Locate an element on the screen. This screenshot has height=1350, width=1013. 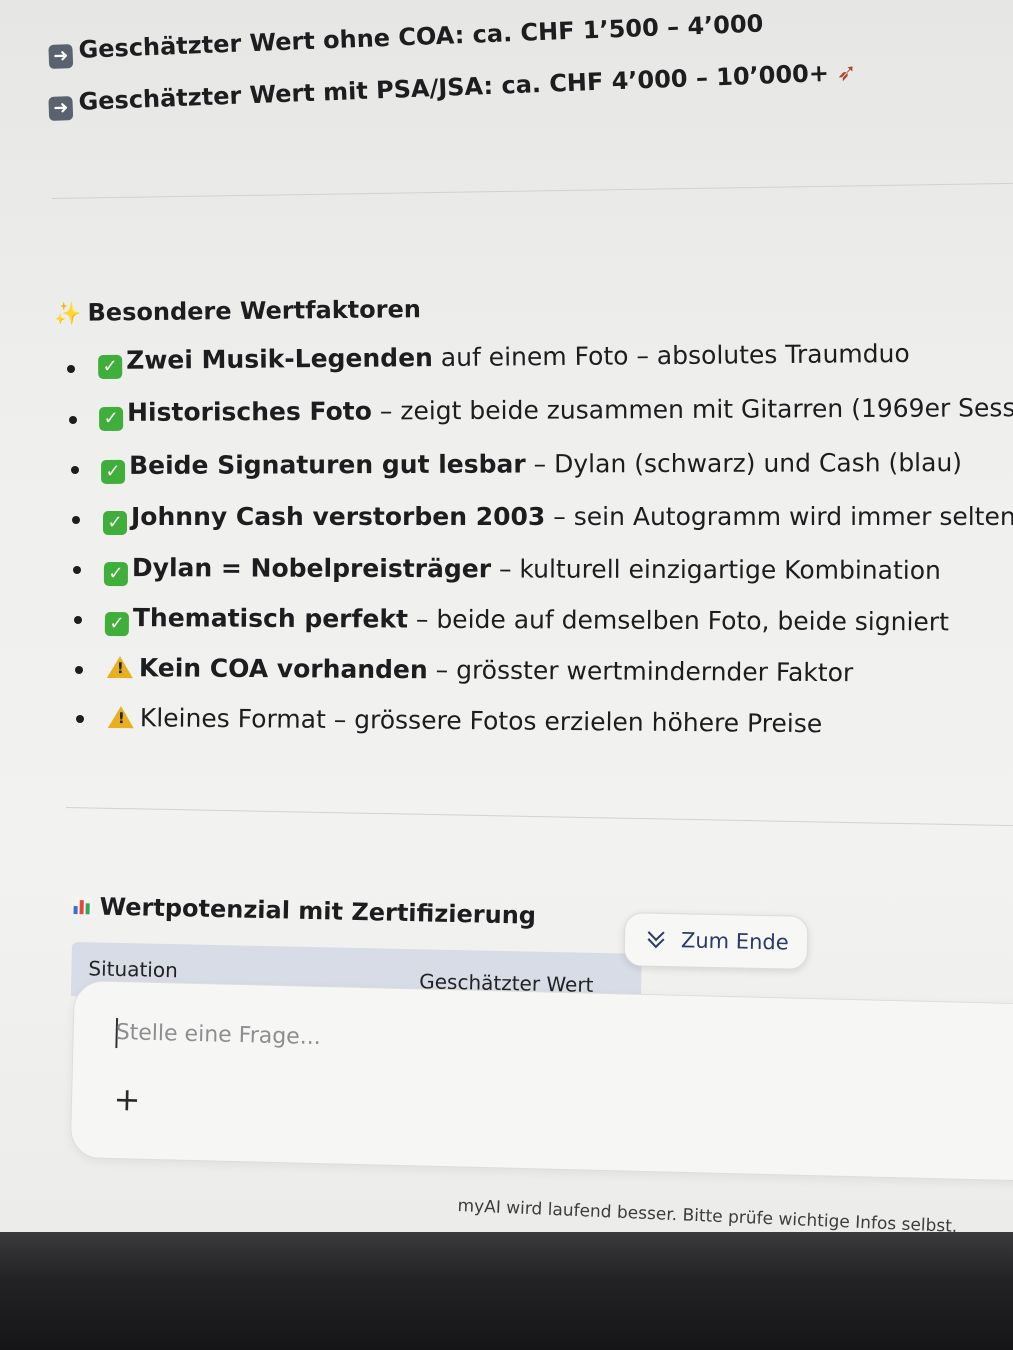
scroll-to-end-button: Zum Ende is located at coordinates (716, 941).